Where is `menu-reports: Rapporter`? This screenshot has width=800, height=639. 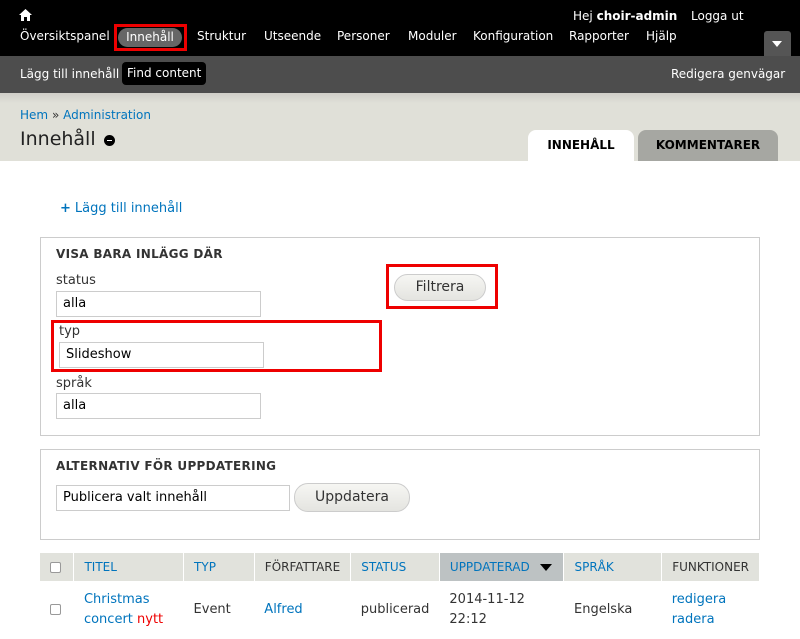
menu-reports: Rapporter is located at coordinates (599, 36).